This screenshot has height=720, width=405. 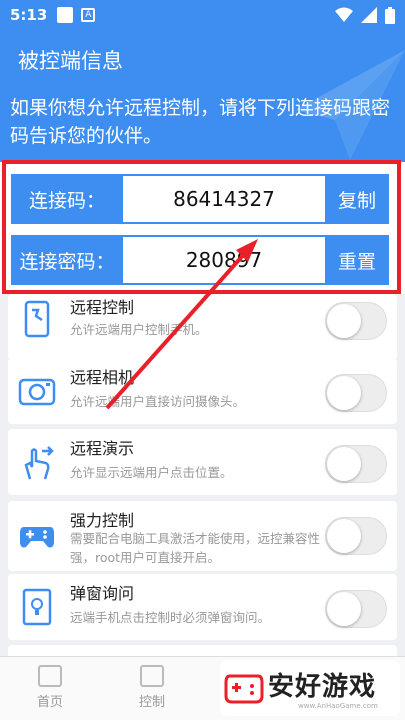 What do you see at coordinates (37, 537) in the screenshot?
I see `gamepad-icon` at bounding box center [37, 537].